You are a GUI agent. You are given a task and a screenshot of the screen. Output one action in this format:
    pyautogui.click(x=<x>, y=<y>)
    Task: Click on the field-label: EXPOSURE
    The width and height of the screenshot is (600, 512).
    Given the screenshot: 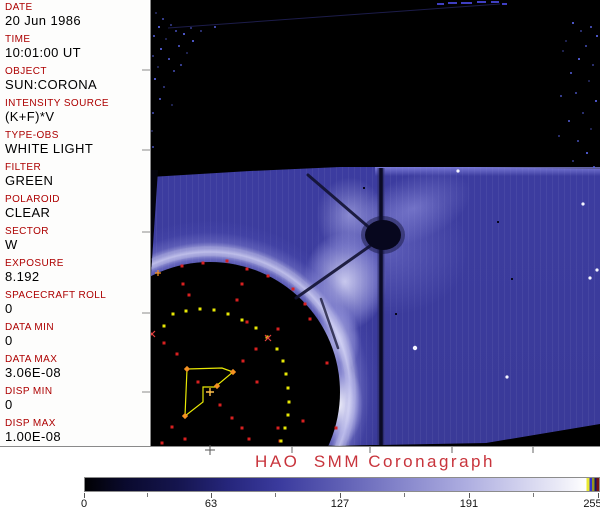 What is the action you would take?
    pyautogui.click(x=34, y=263)
    